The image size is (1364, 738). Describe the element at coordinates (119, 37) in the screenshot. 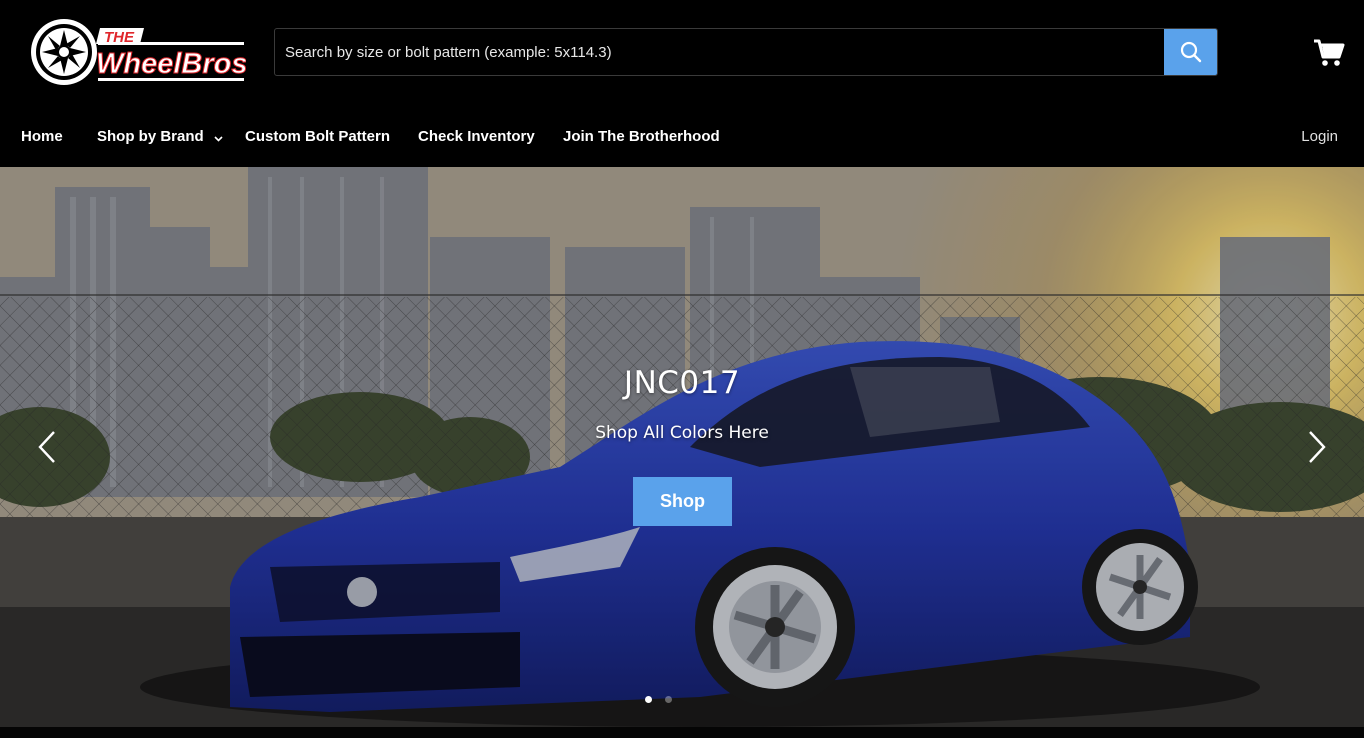

I see `logo-text-the: THE` at that location.